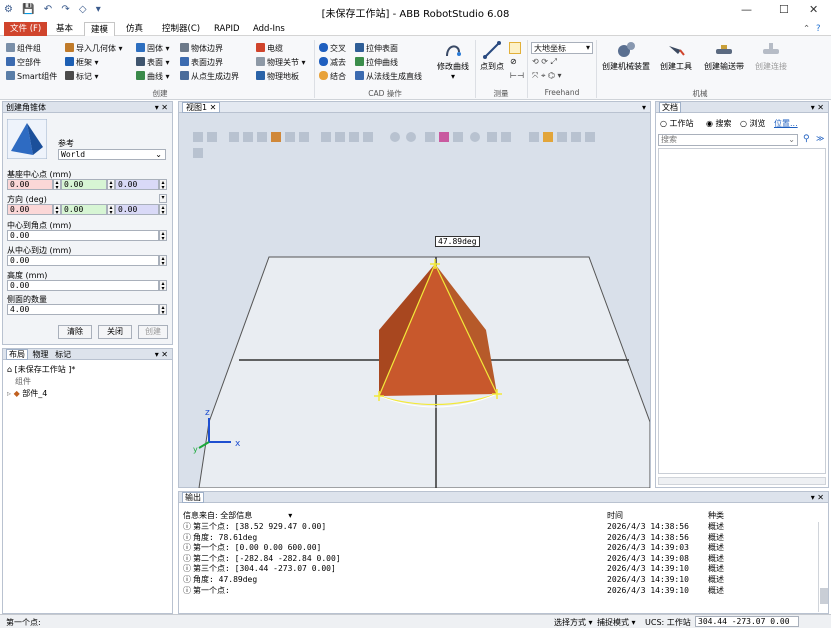 Image resolution: width=831 pixels, height=628 pixels. Describe the element at coordinates (30, 184) in the screenshot. I see `base-center-x-input: 0.00` at that location.